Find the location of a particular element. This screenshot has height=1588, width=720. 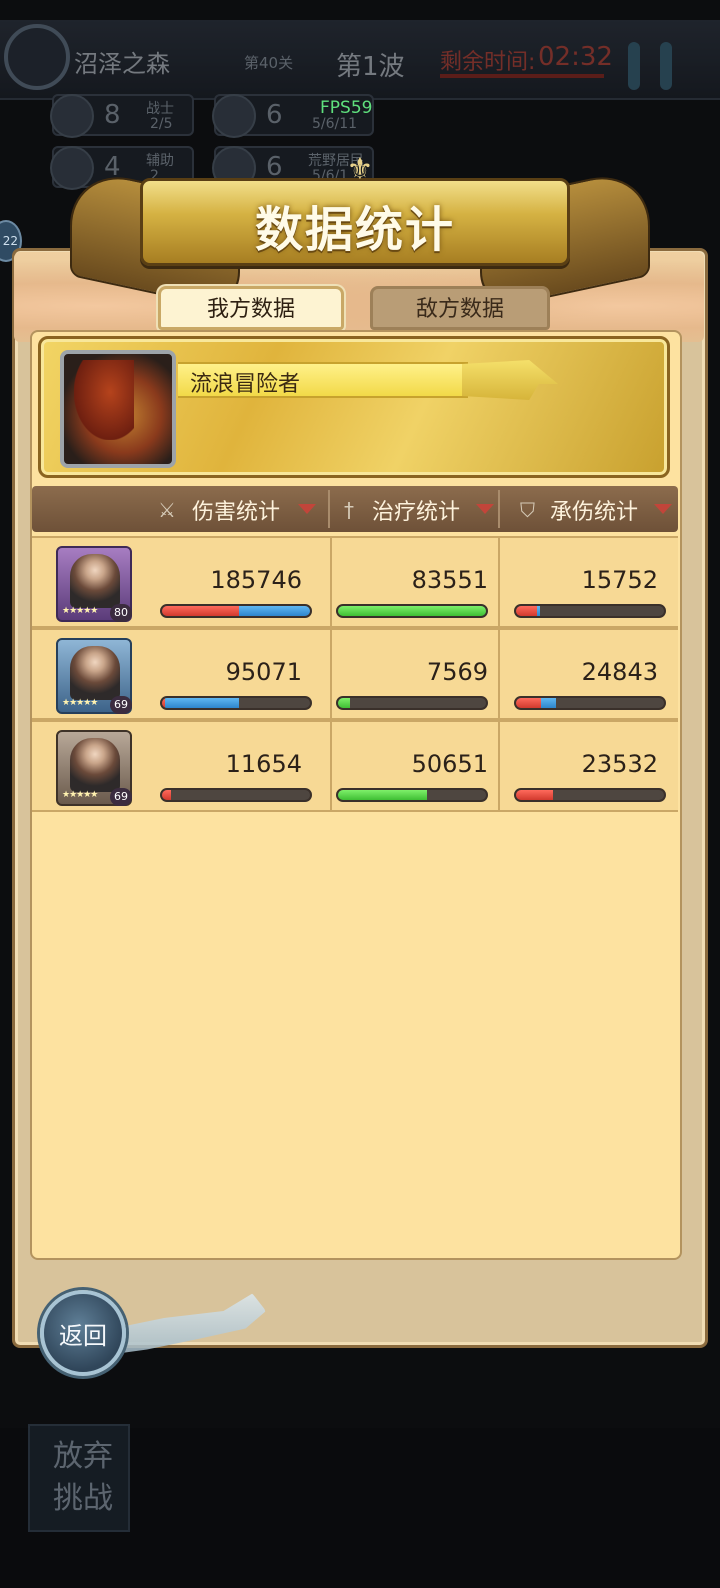

role-count: 6 is located at coordinates (274, 115).